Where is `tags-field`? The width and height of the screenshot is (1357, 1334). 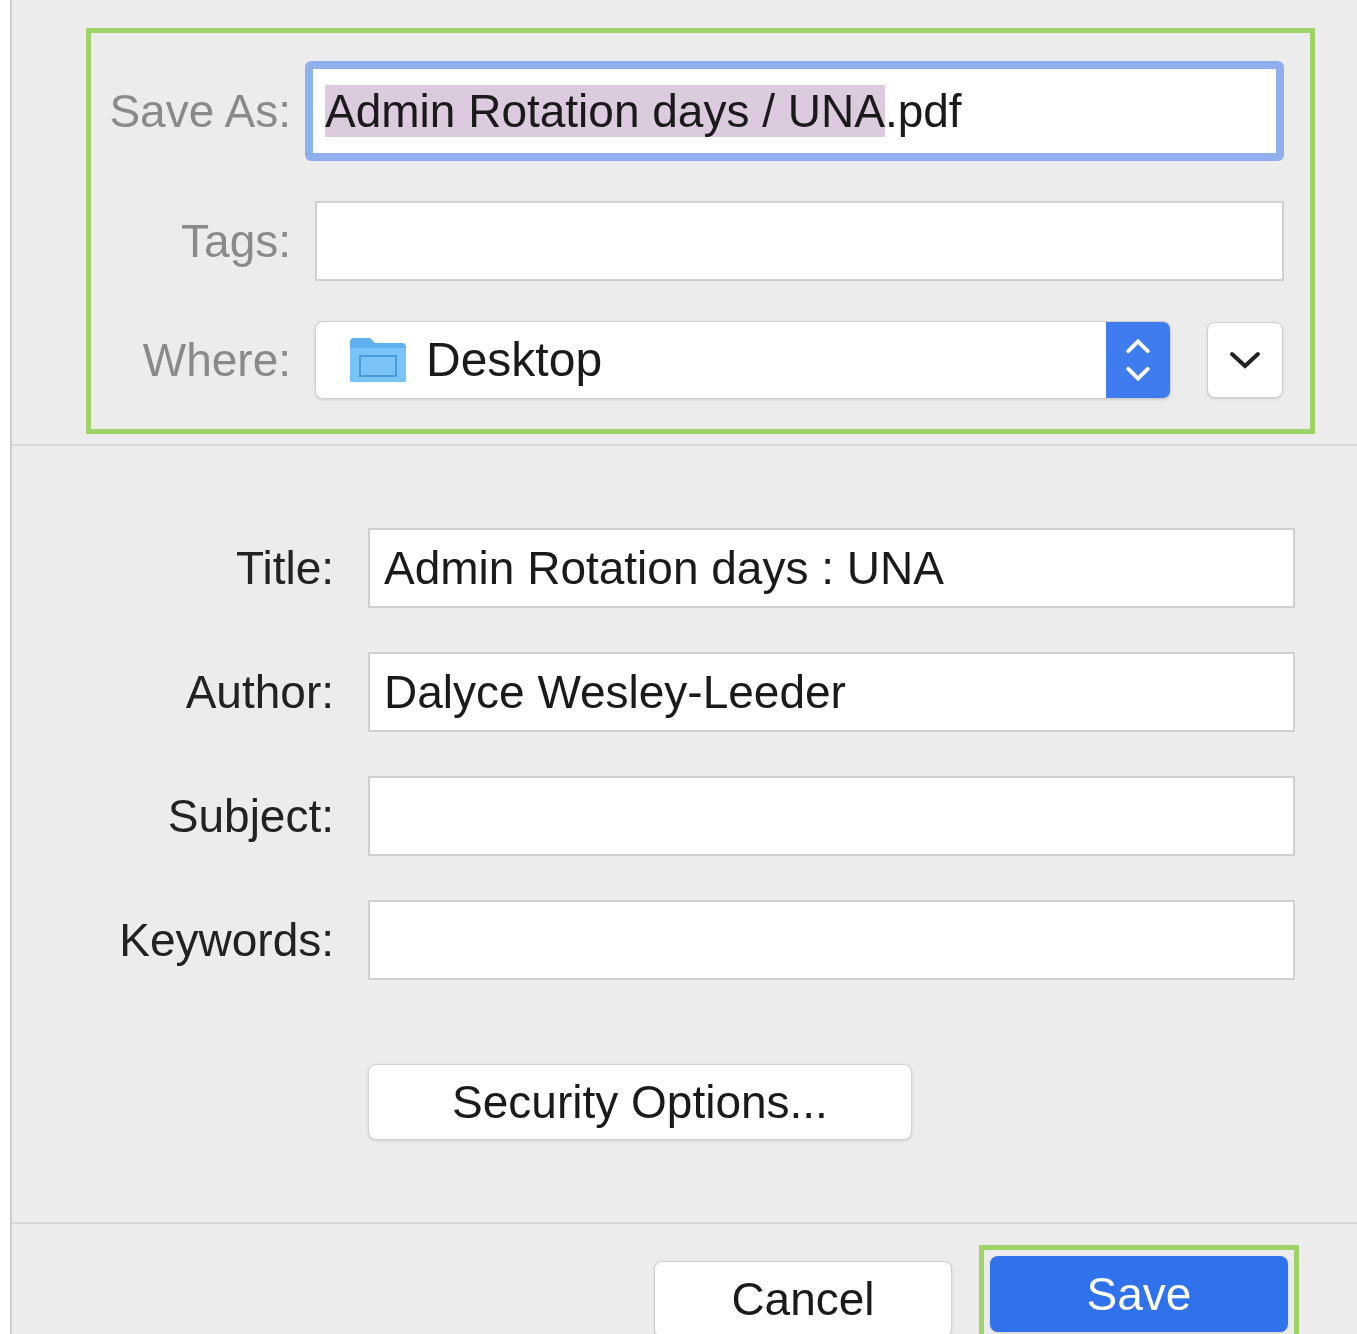
tags-field is located at coordinates (799, 241).